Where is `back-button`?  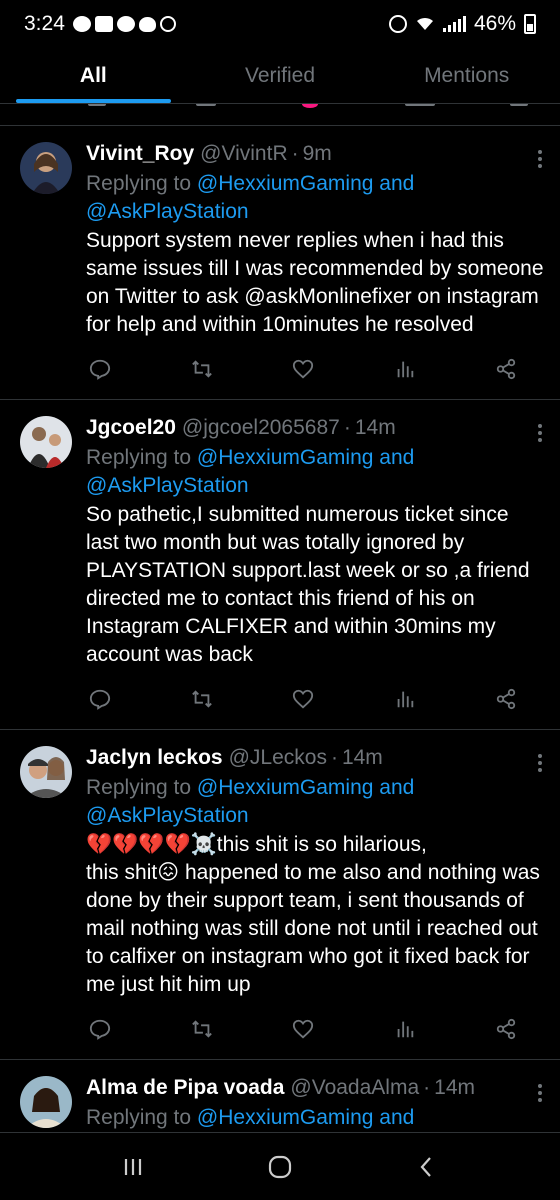
back-button is located at coordinates (427, 1167).